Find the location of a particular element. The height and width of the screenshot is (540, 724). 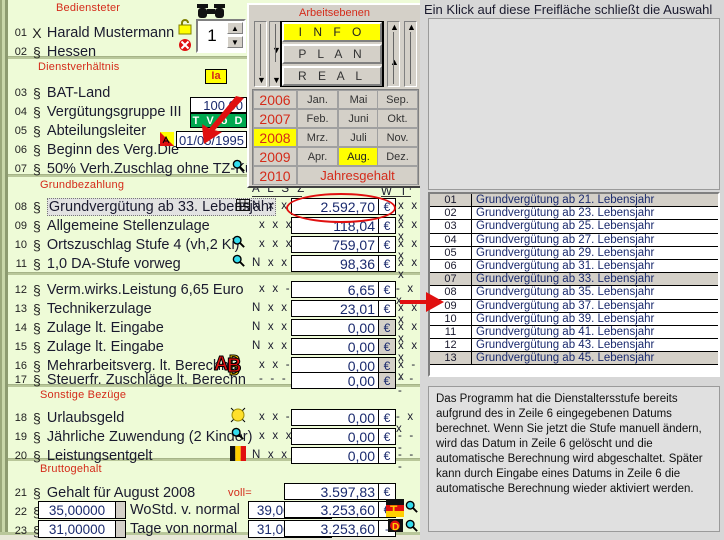

row-label: Jährliche Zuwendung (2 Kinder) is located at coordinates (150, 437).